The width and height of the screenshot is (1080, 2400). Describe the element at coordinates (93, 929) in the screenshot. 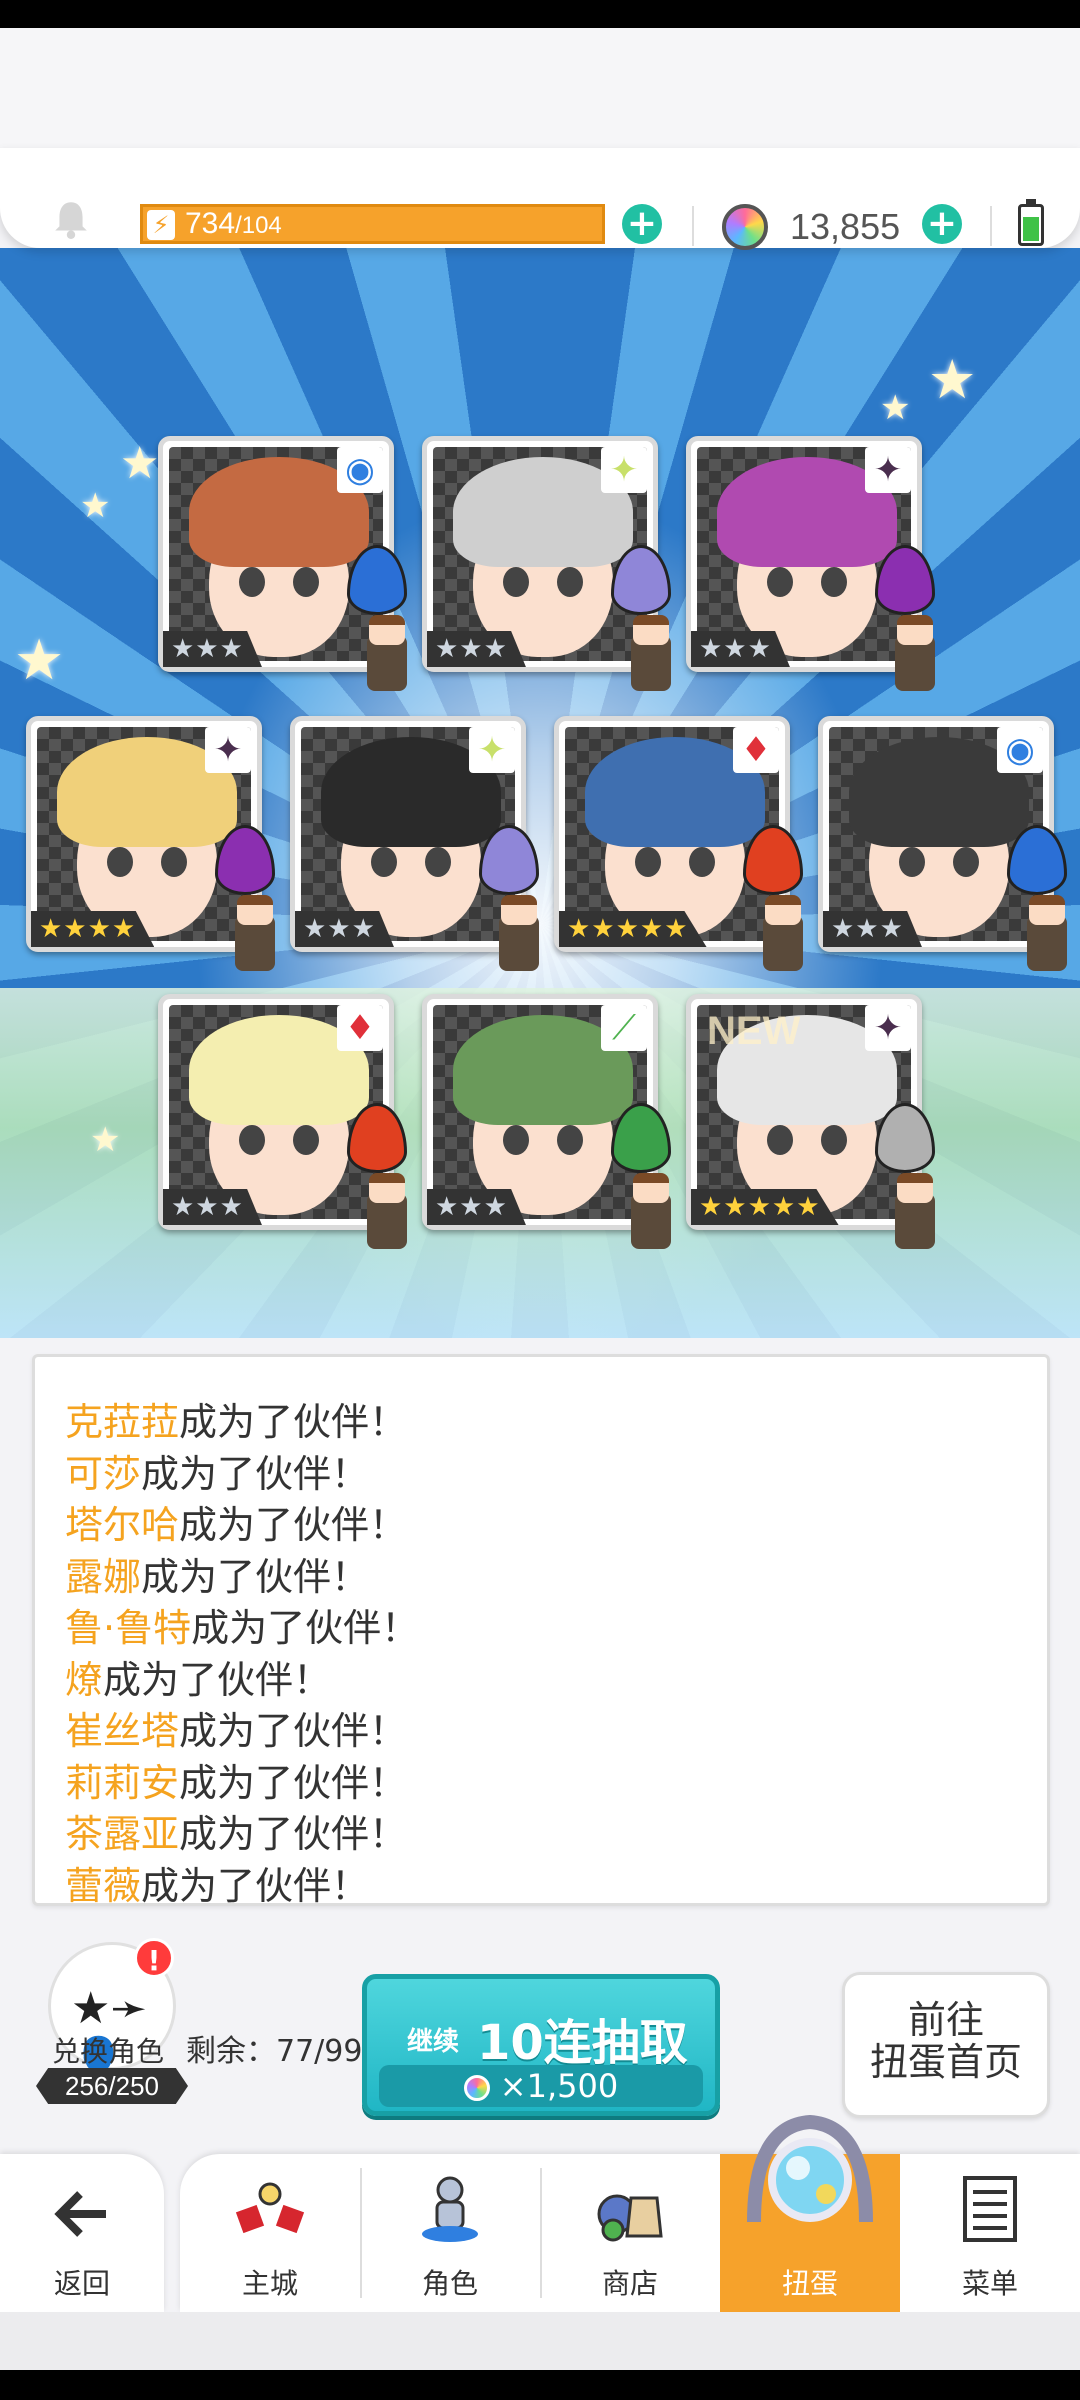

I see `rarity-stars: ★★★★` at that location.